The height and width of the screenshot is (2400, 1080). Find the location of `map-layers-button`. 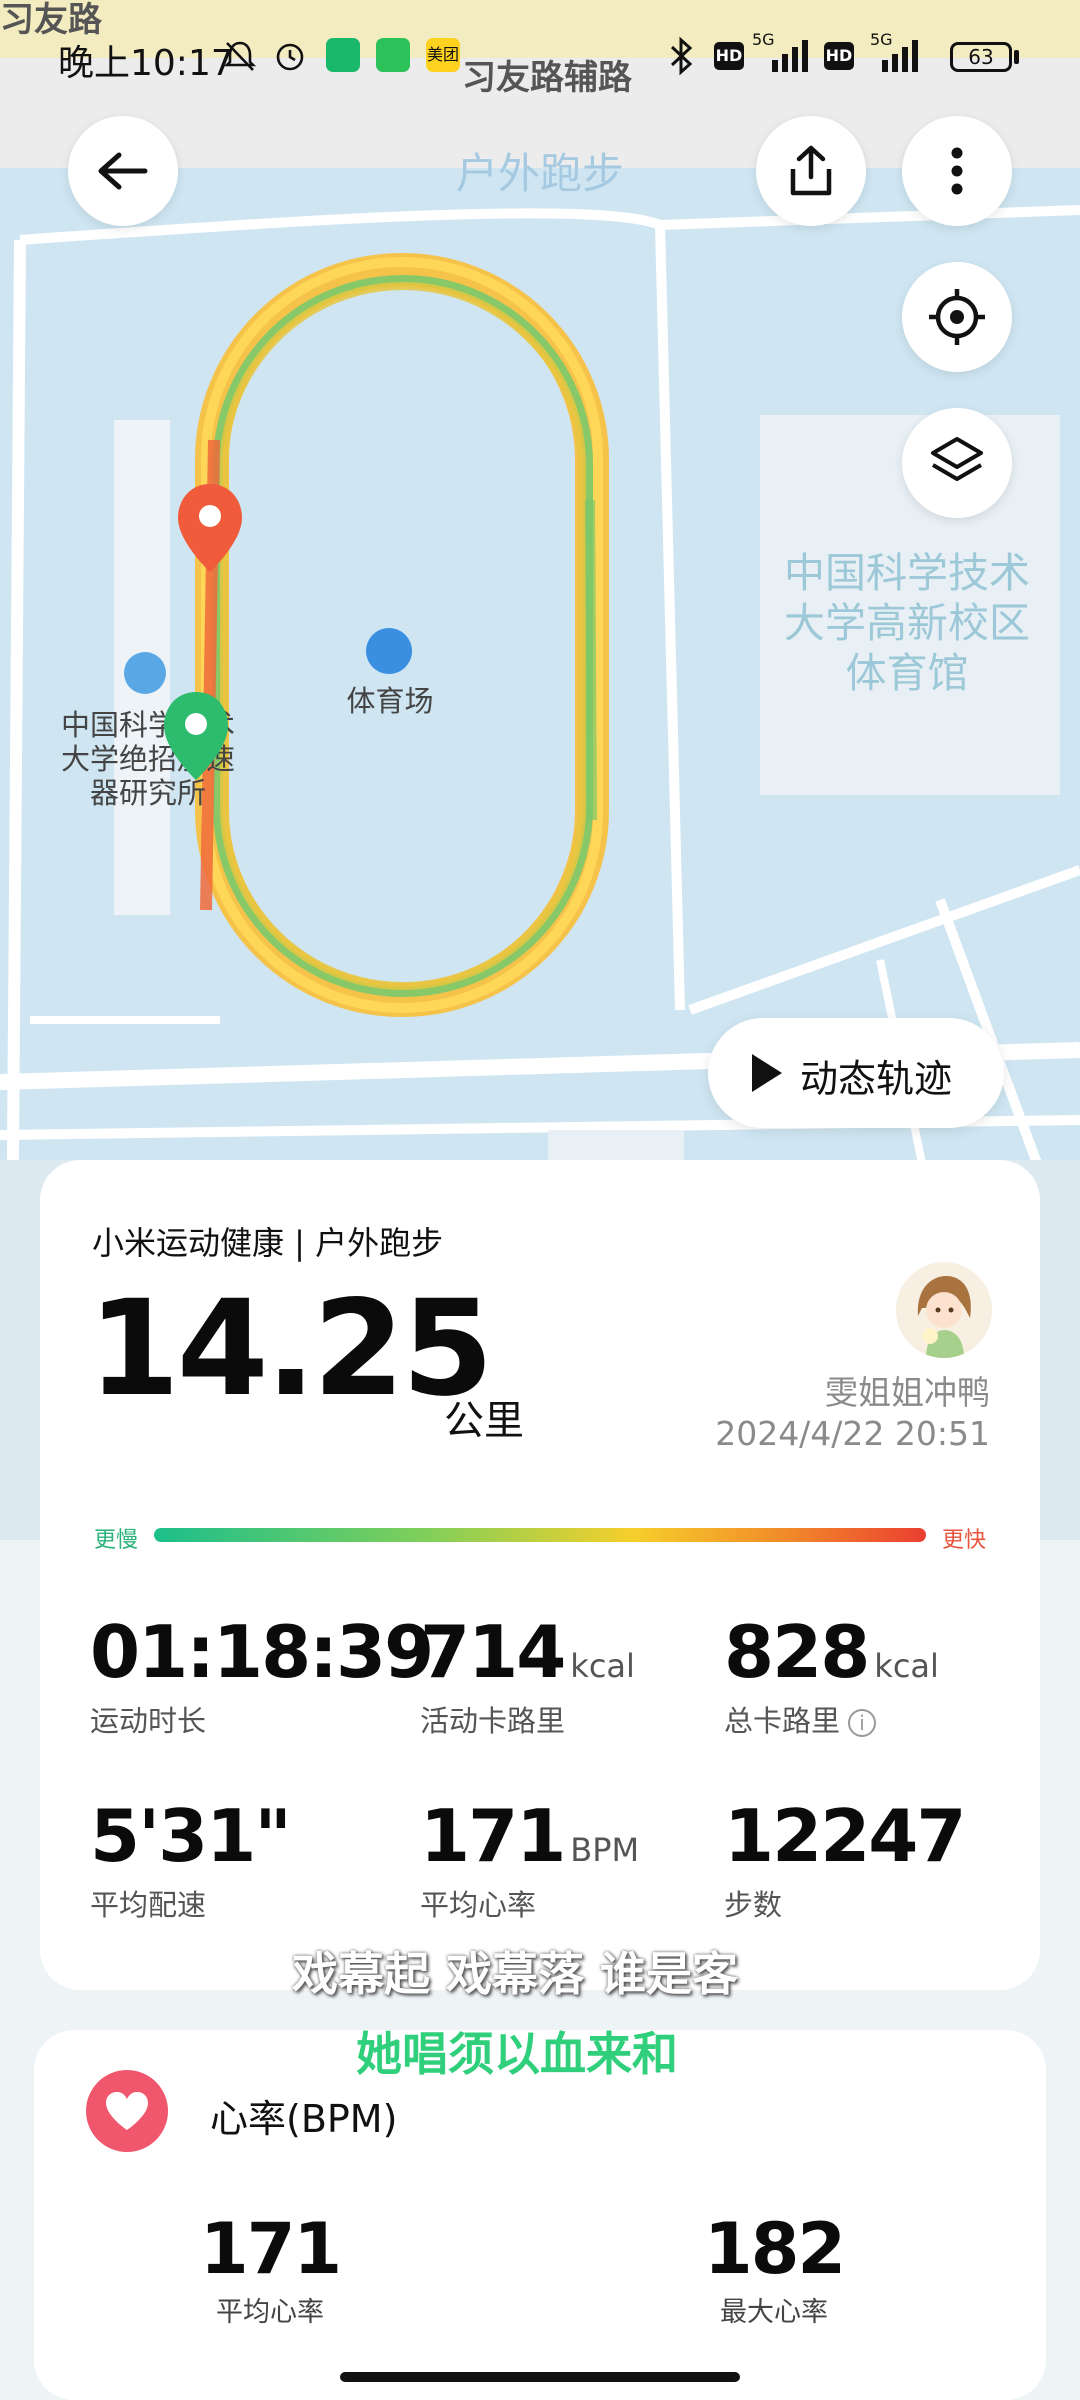

map-layers-button is located at coordinates (957, 463).